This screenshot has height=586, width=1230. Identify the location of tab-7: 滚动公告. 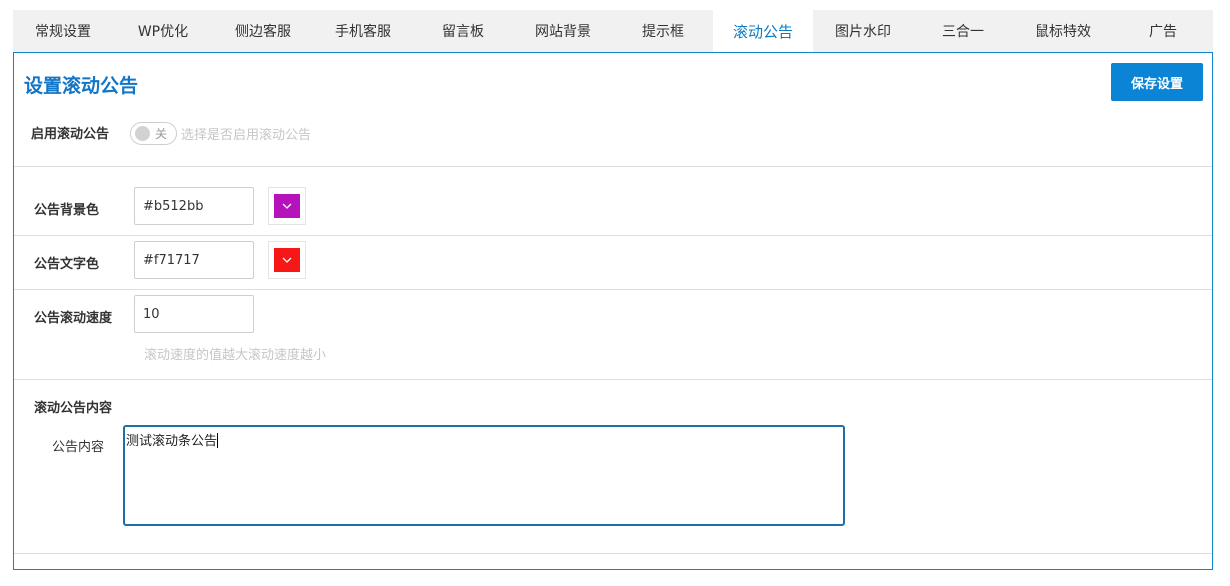
(763, 31).